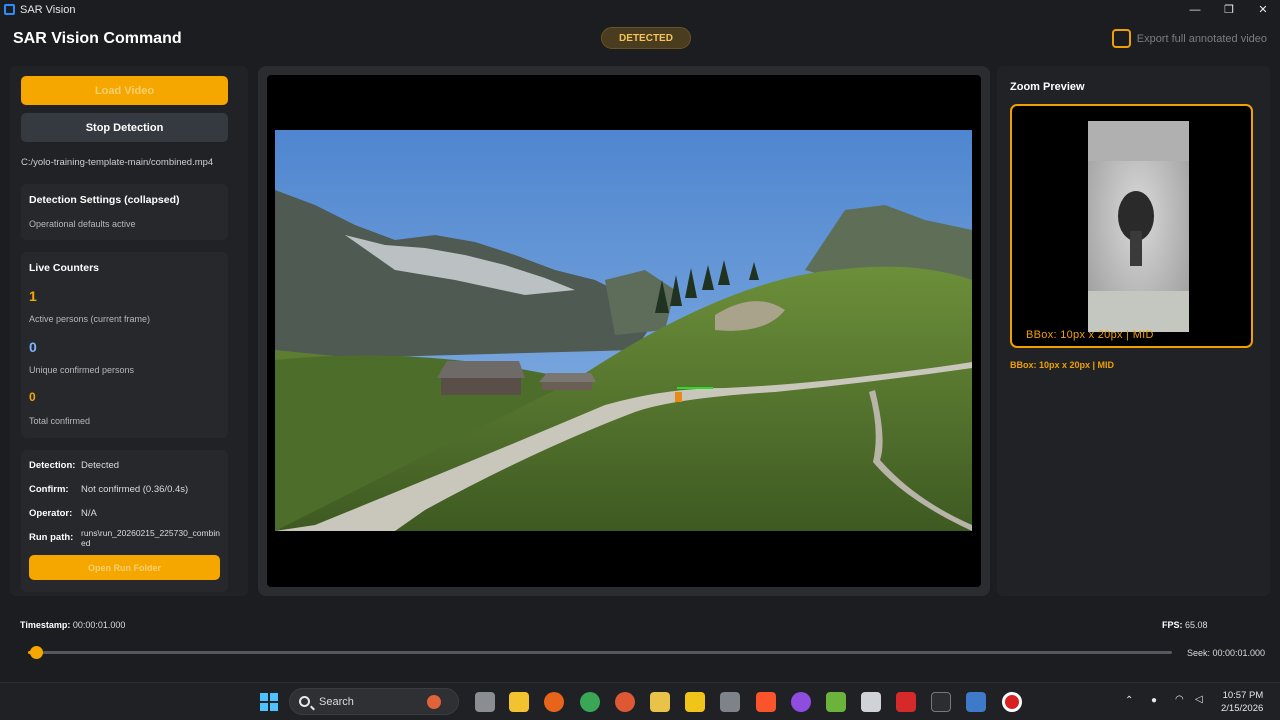 The width and height of the screenshot is (1280, 720). I want to click on app-icon, so click(9, 9).